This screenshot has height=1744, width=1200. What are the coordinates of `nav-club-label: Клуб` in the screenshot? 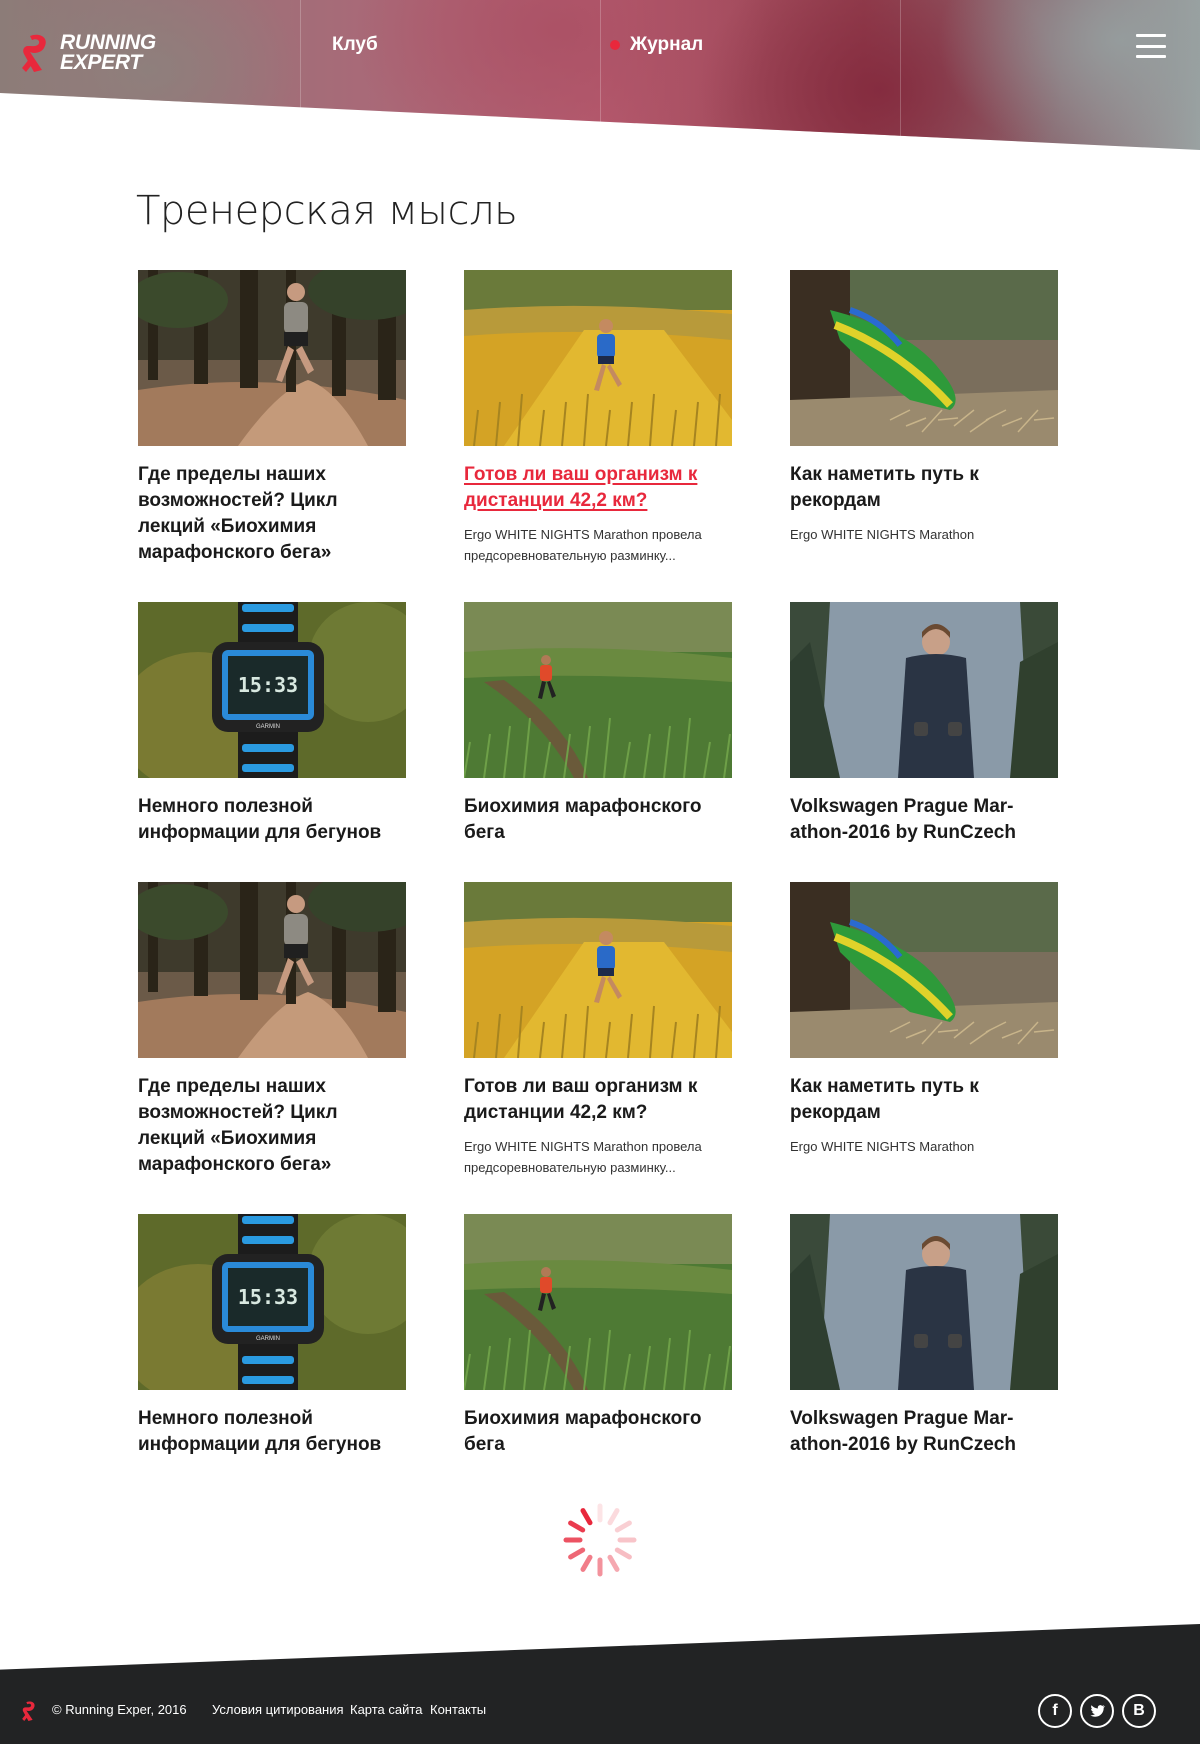 It's located at (355, 44).